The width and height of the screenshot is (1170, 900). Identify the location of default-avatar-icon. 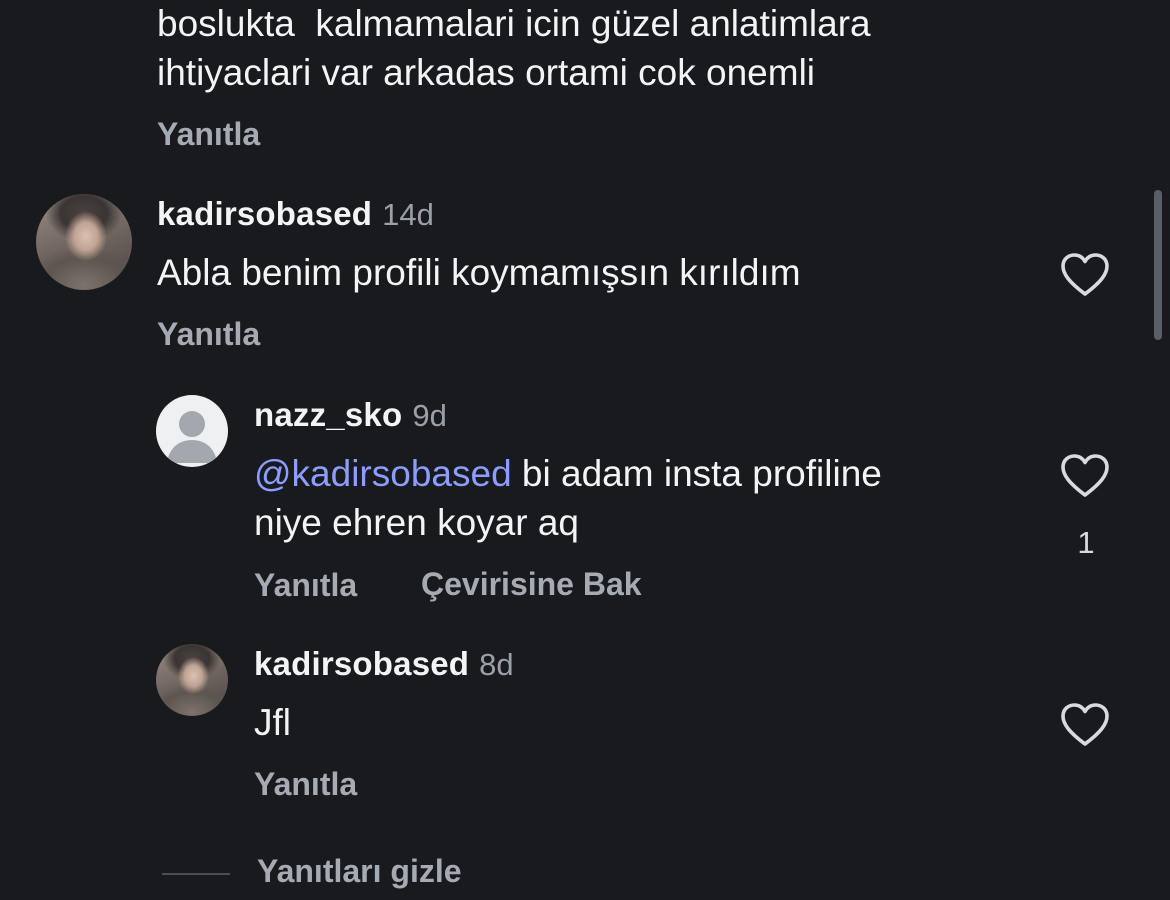
(192, 431).